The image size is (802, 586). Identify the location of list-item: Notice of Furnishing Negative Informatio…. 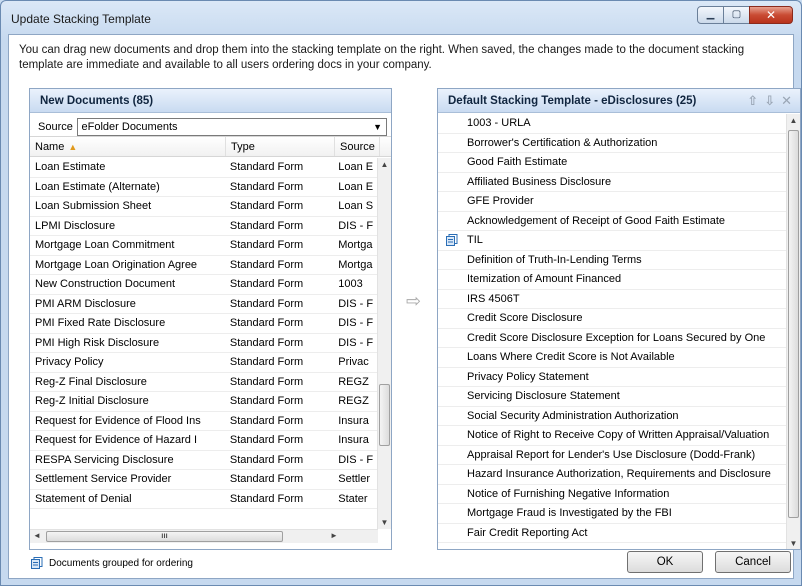
(612, 494).